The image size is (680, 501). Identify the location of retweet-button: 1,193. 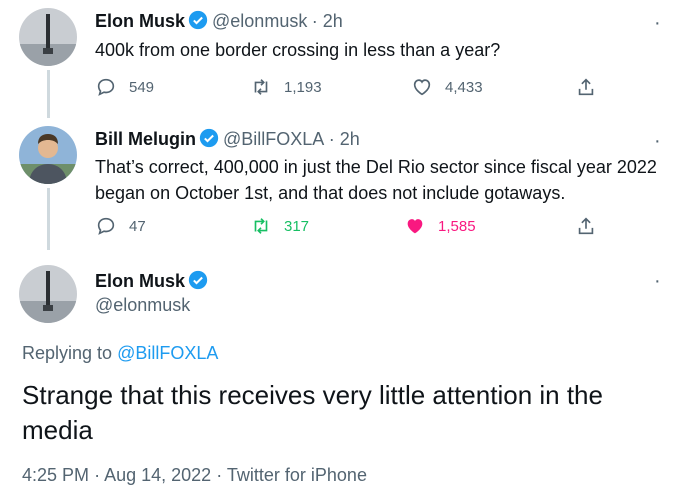
(286, 87).